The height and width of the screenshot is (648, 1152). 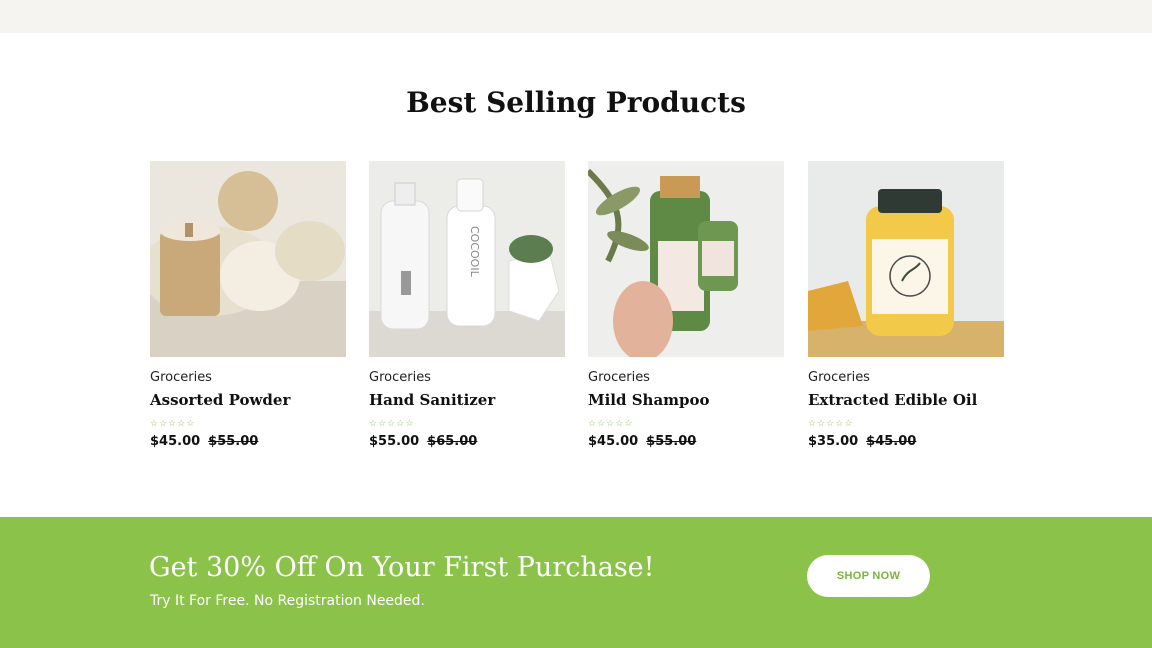 I want to click on product-name: Hand Sanitizer, so click(x=467, y=400).